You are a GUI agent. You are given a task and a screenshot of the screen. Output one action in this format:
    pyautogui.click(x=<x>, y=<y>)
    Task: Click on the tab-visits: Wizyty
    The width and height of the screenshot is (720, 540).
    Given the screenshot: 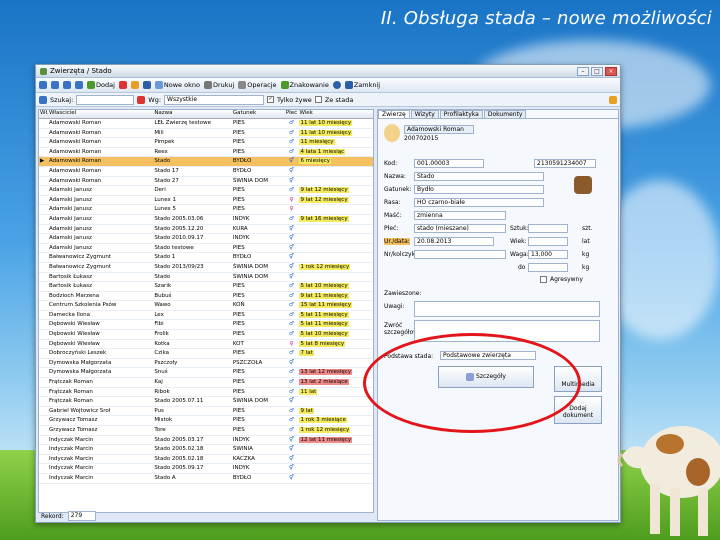 What is the action you would take?
    pyautogui.click(x=424, y=114)
    